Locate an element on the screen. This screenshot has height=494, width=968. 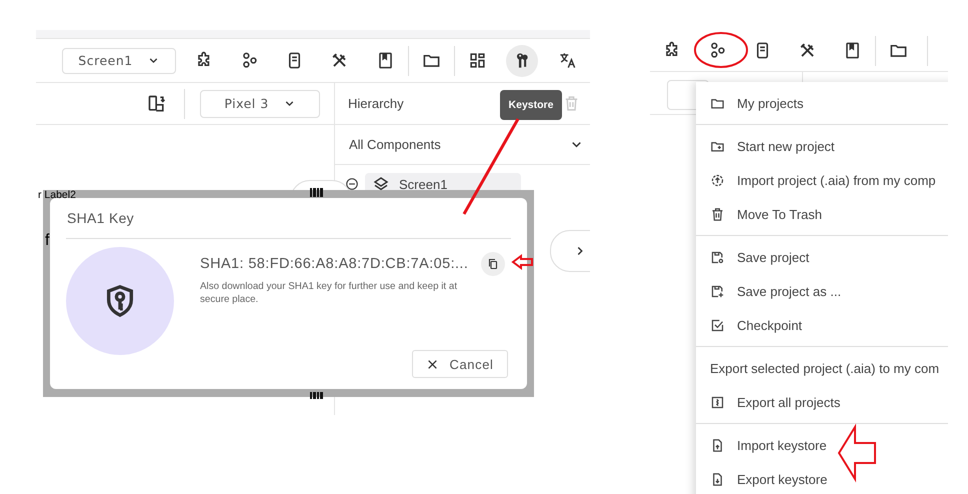
panel-title: Hierarchy is located at coordinates (376, 103).